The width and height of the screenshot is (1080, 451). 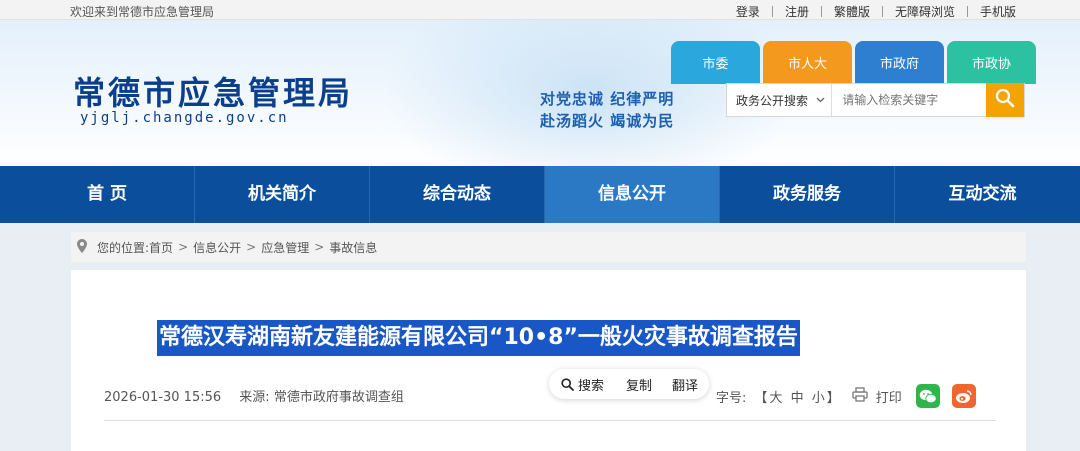 I want to click on printer-icon, so click(x=860, y=396).